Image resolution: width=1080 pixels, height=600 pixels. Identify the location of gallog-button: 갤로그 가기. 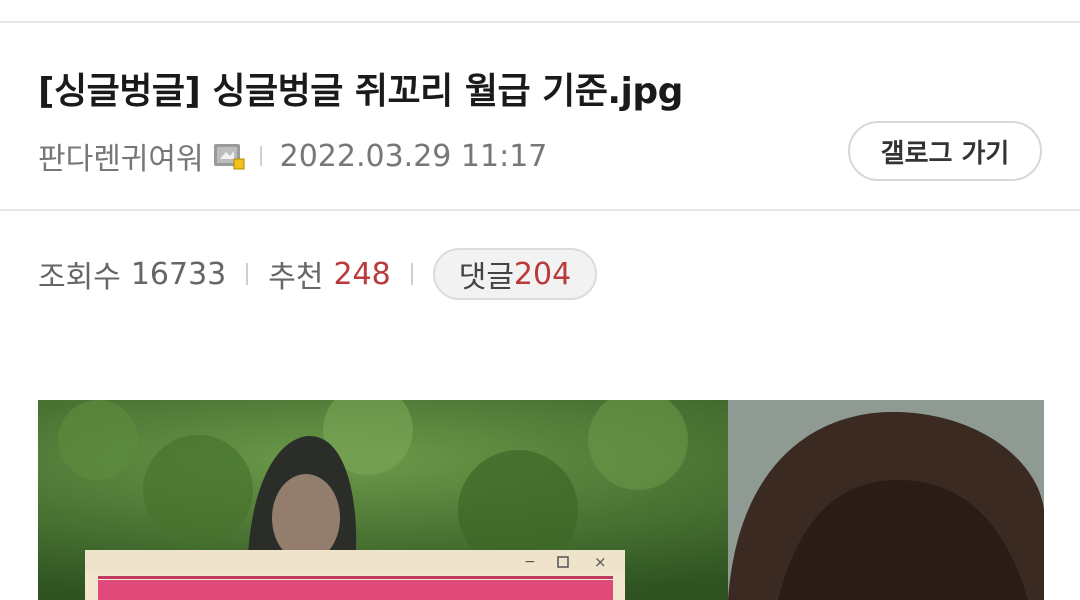
(945, 151).